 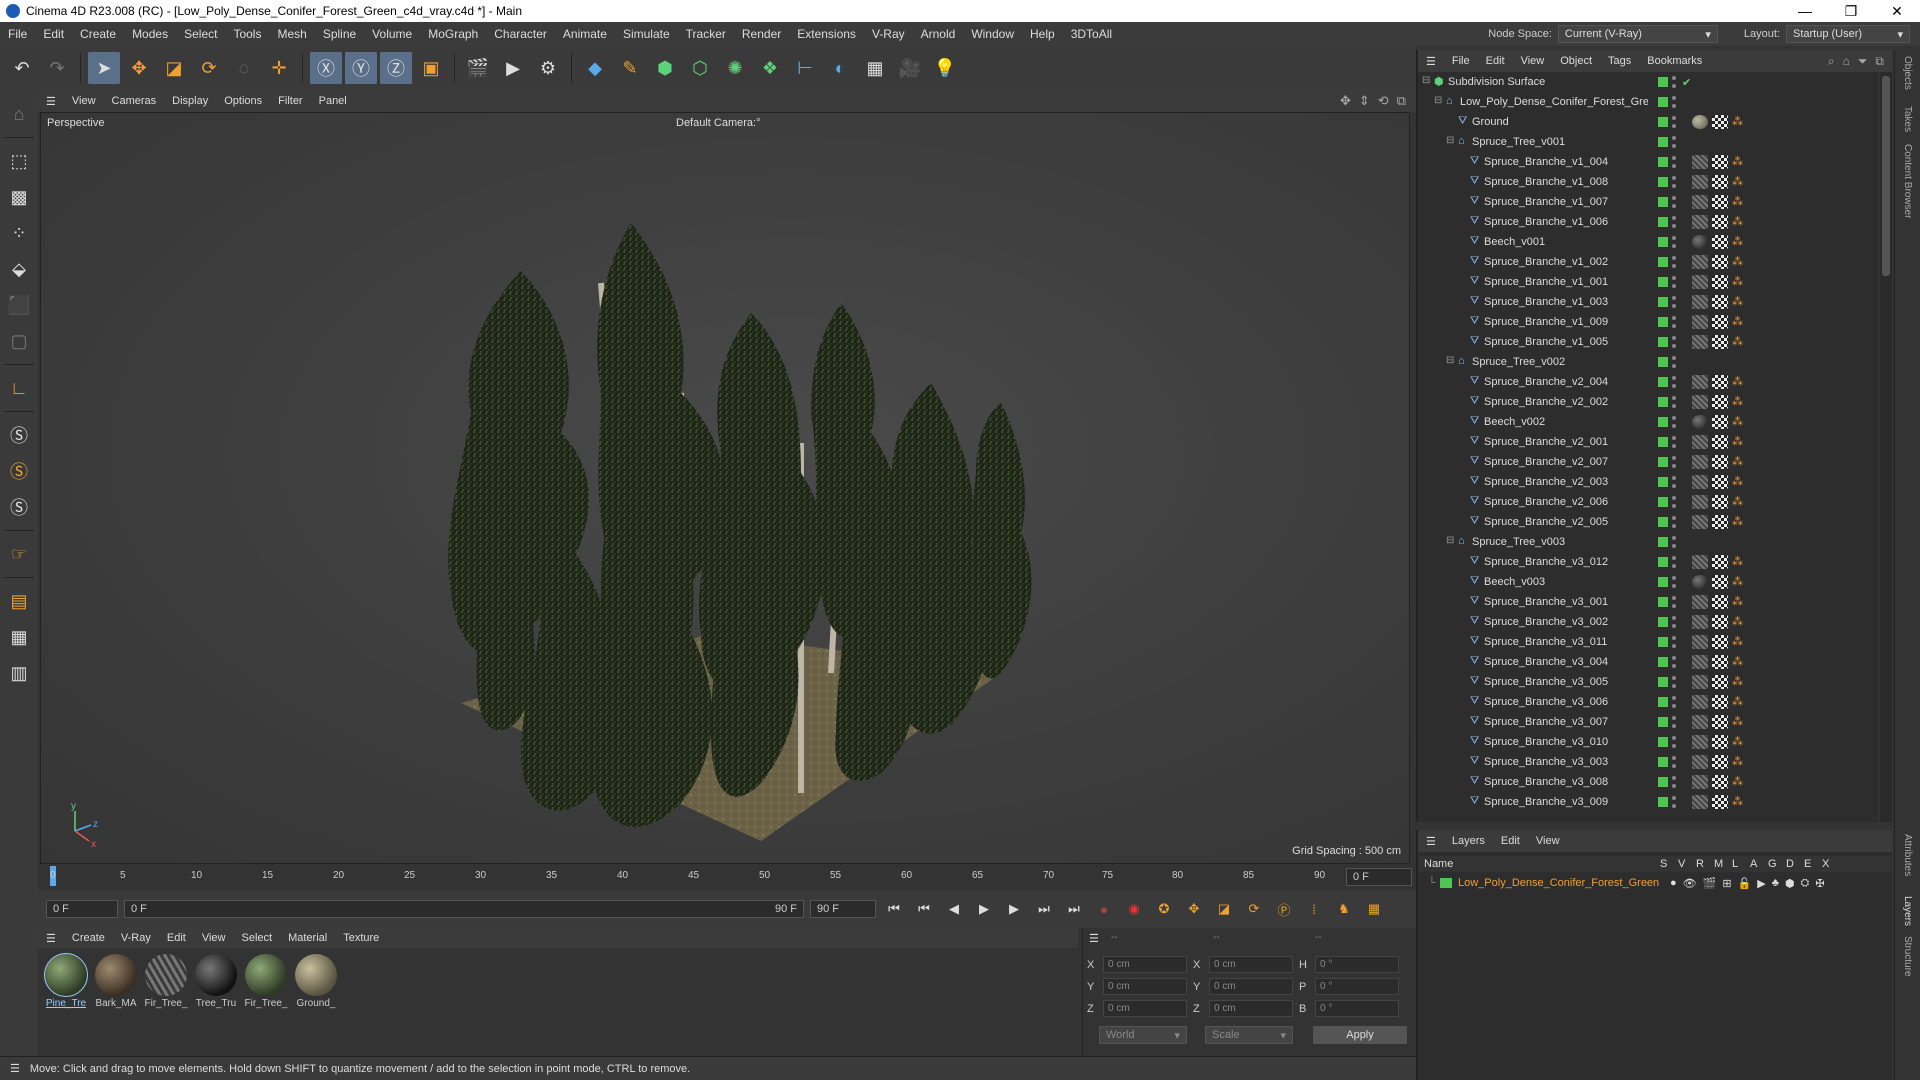 What do you see at coordinates (1805, 11) in the screenshot?
I see `minimize-button: —` at bounding box center [1805, 11].